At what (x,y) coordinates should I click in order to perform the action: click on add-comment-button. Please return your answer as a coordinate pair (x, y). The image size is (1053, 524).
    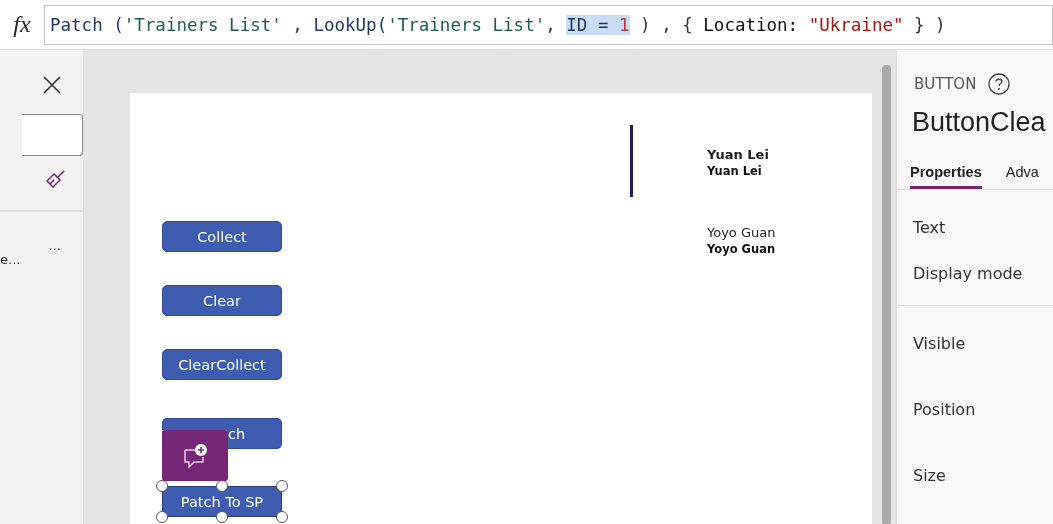
    Looking at the image, I should click on (195, 455).